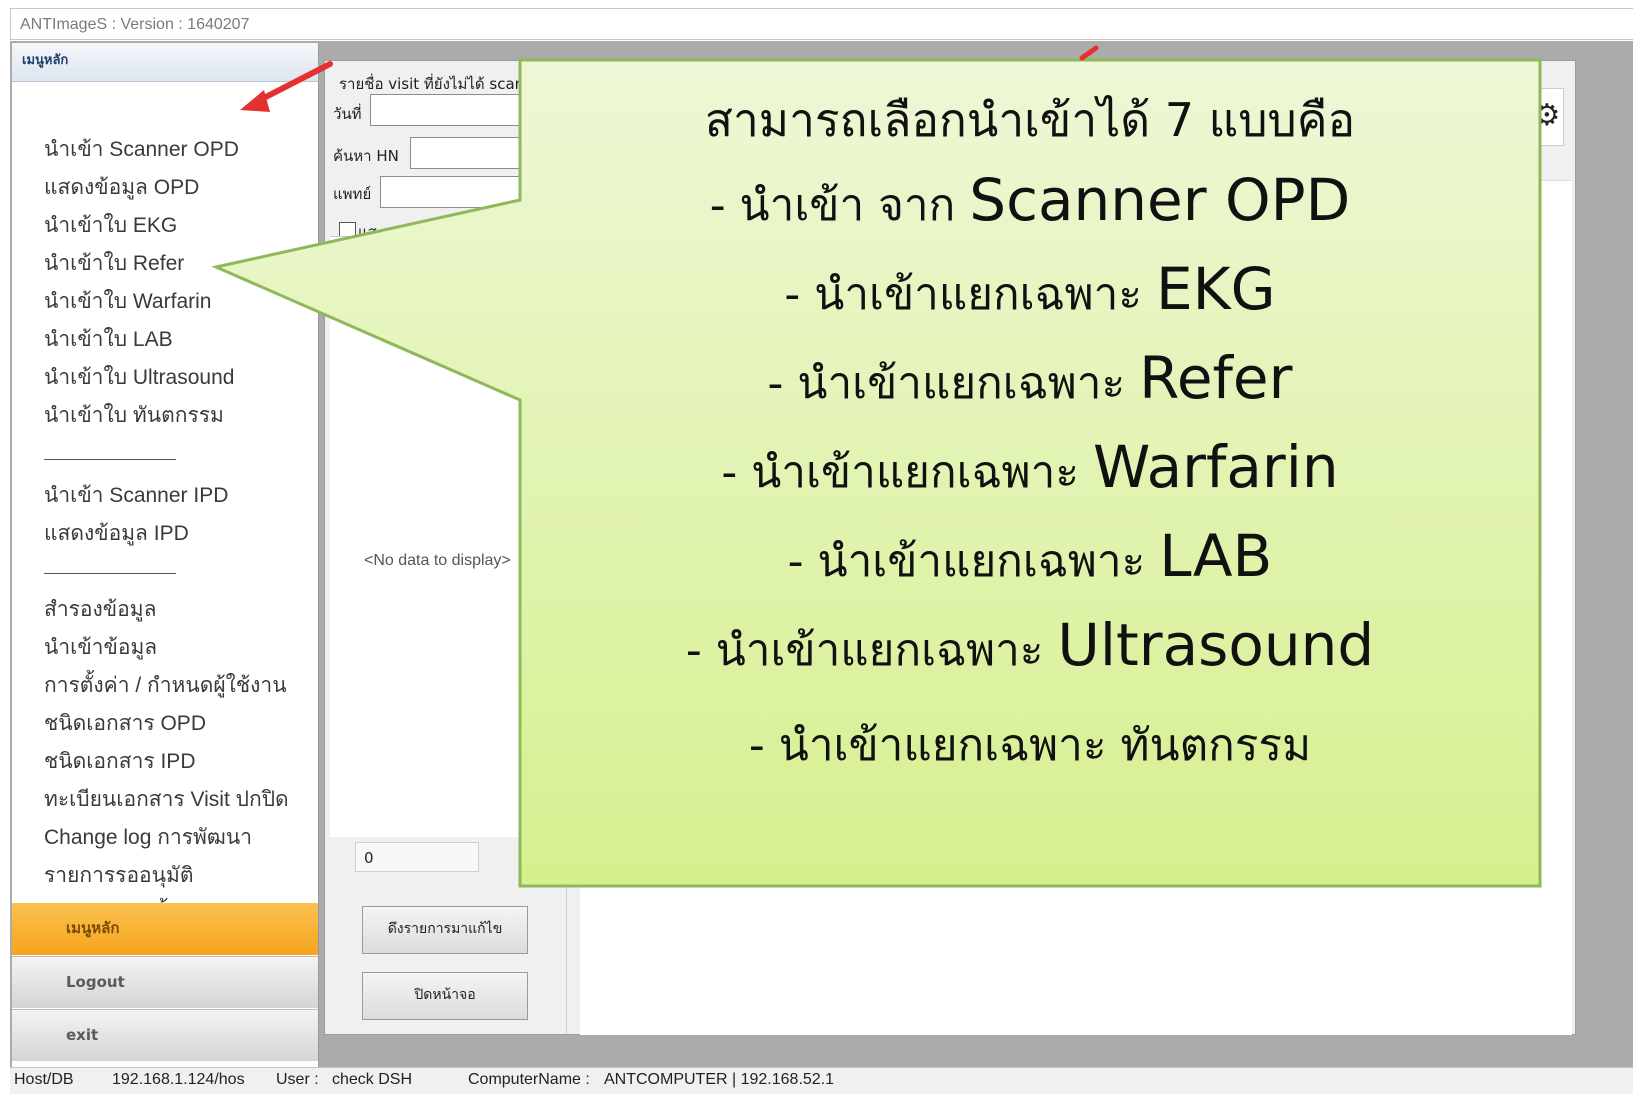 Image resolution: width=1633 pixels, height=1094 pixels. What do you see at coordinates (1030, 645) in the screenshot?
I see `callout-line-ultrasound: - นำเข้าแยกเฉพาะ Ultrasound` at bounding box center [1030, 645].